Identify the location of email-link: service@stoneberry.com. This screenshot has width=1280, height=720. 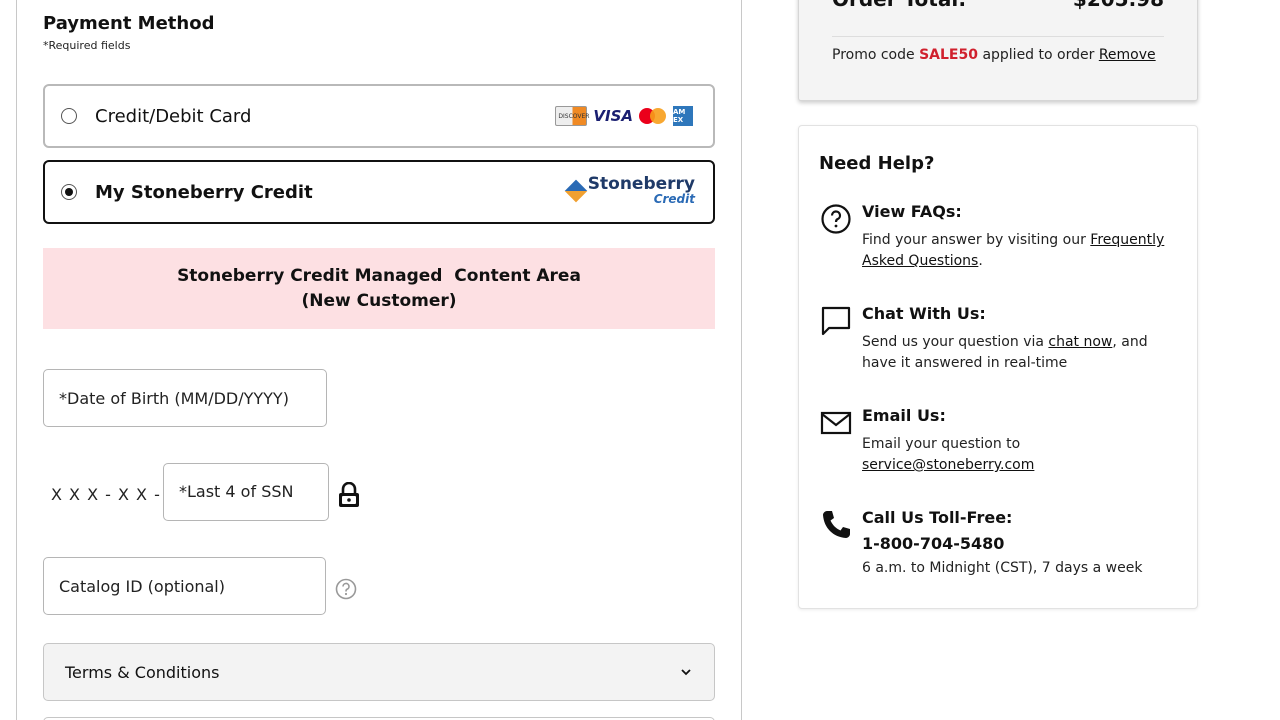
(948, 465).